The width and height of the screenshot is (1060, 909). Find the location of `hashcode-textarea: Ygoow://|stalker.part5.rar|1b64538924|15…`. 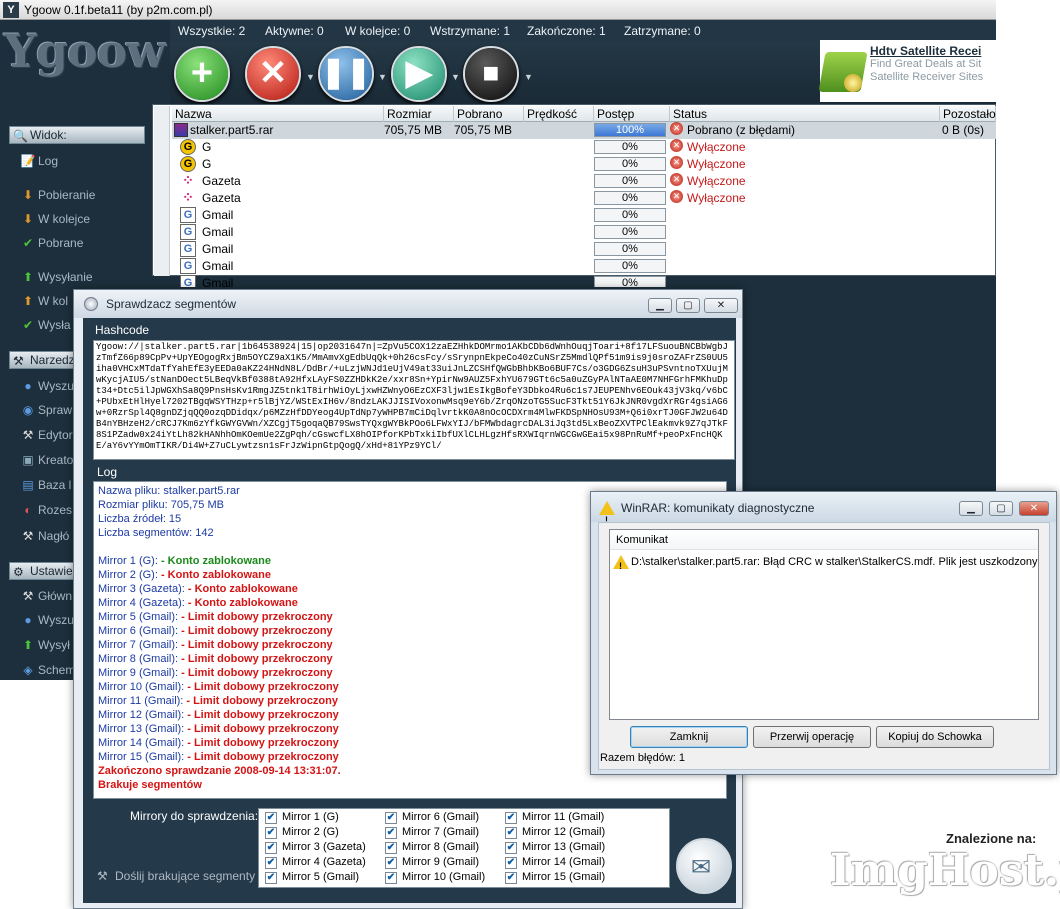

hashcode-textarea: Ygoow://|stalker.part5.rar|1b64538924|15… is located at coordinates (414, 400).